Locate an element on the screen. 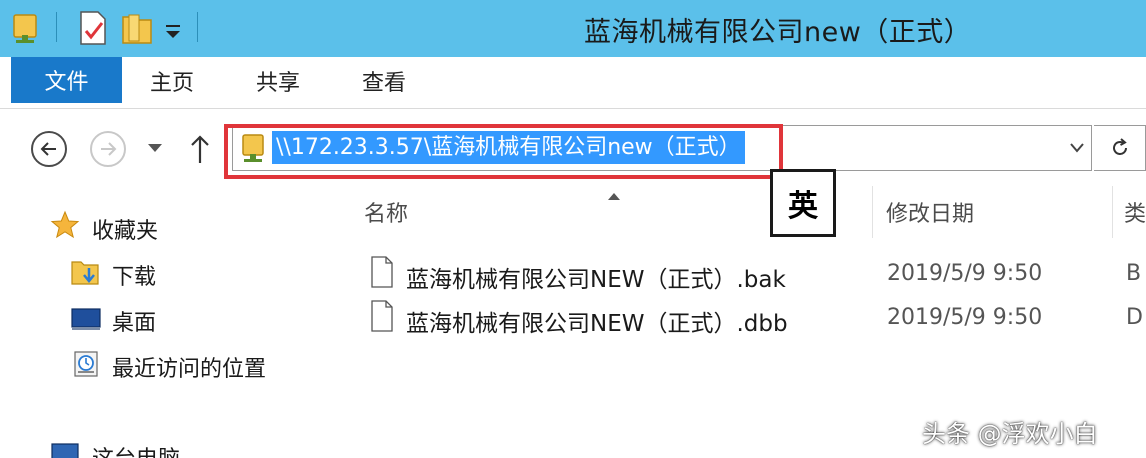 The width and height of the screenshot is (1146, 458). network-folder-icon is located at coordinates (27, 28).